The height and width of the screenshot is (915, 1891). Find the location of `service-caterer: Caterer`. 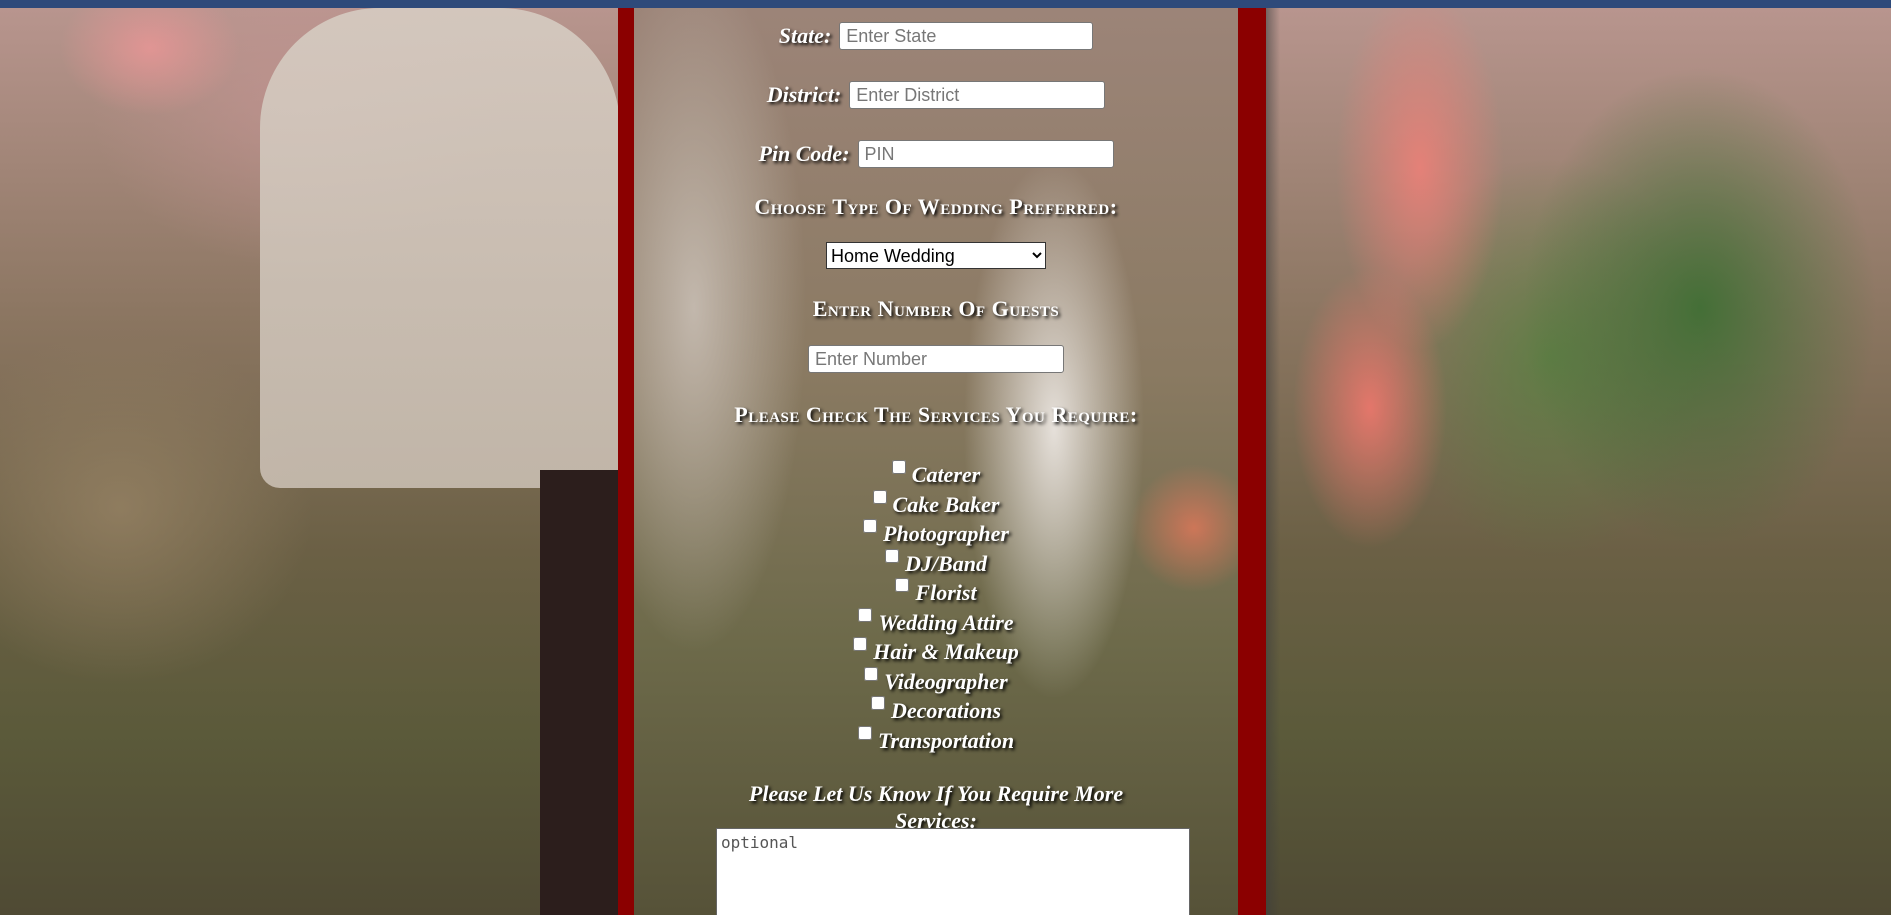

service-caterer: Caterer is located at coordinates (936, 475).